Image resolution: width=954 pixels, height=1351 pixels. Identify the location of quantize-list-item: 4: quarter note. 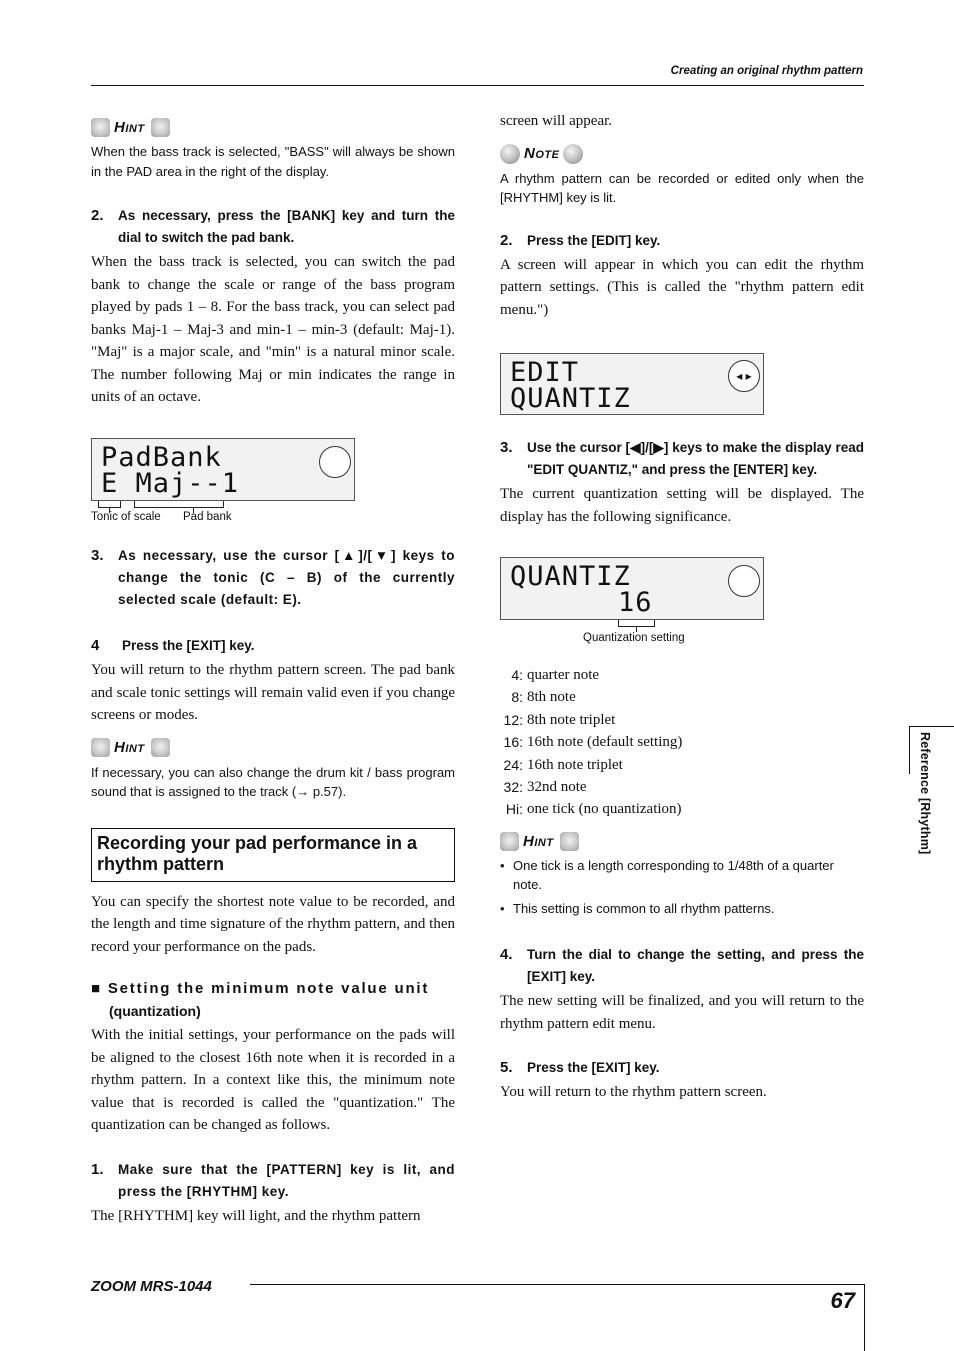
(682, 675).